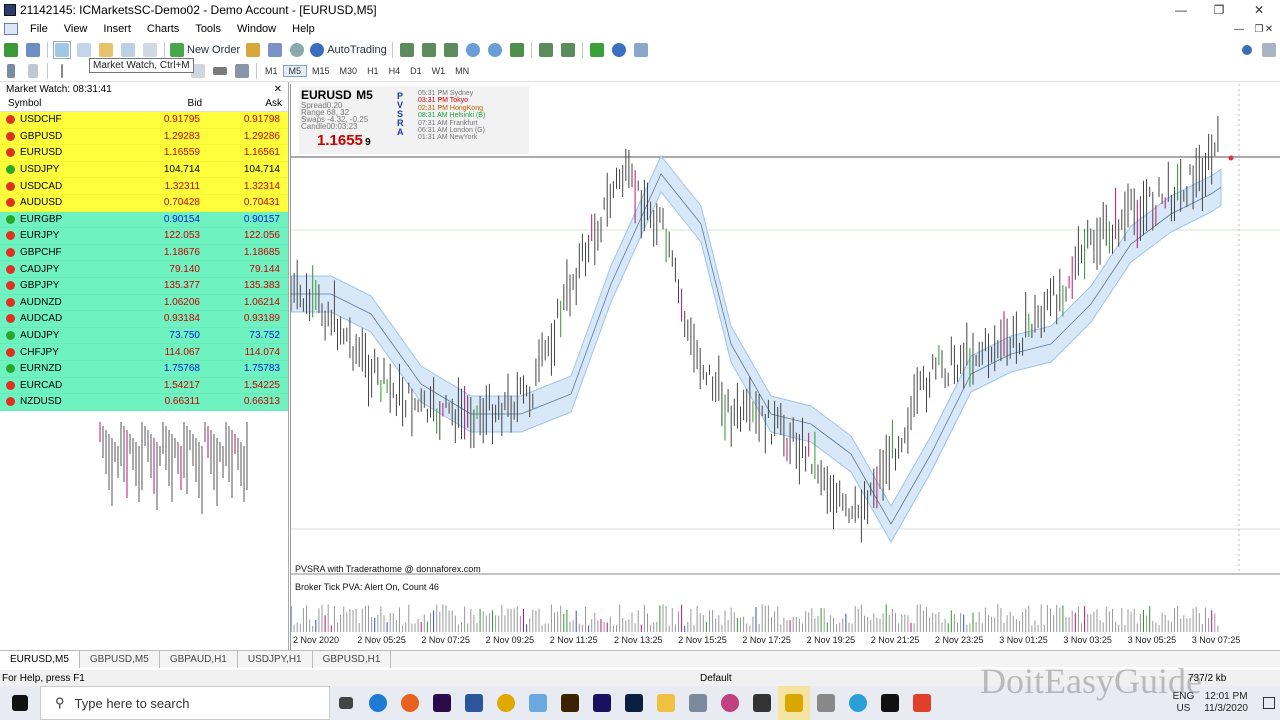 The height and width of the screenshot is (720, 1280). I want to click on minimize-button: —, so click(1181, 10).